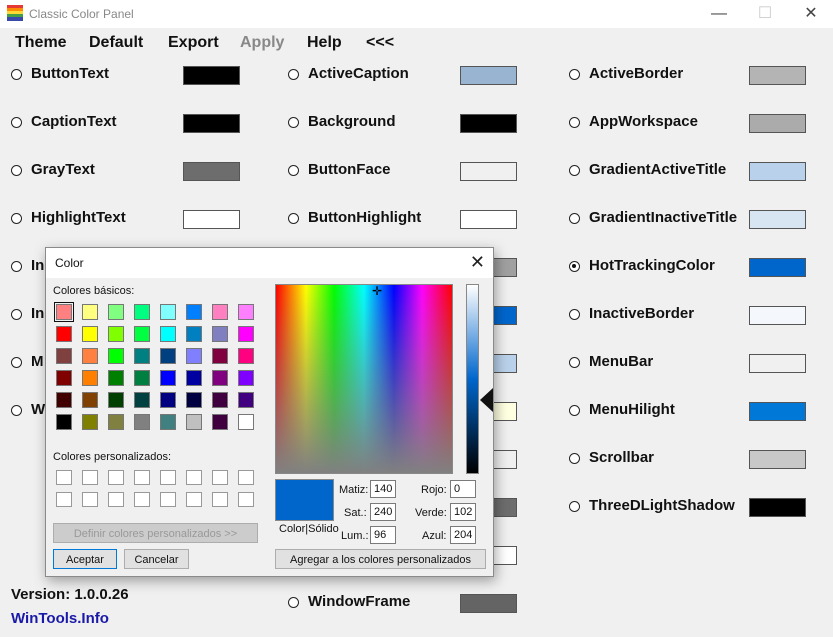 The height and width of the screenshot is (637, 833). Describe the element at coordinates (324, 43) in the screenshot. I see `menu-help: Help` at that location.